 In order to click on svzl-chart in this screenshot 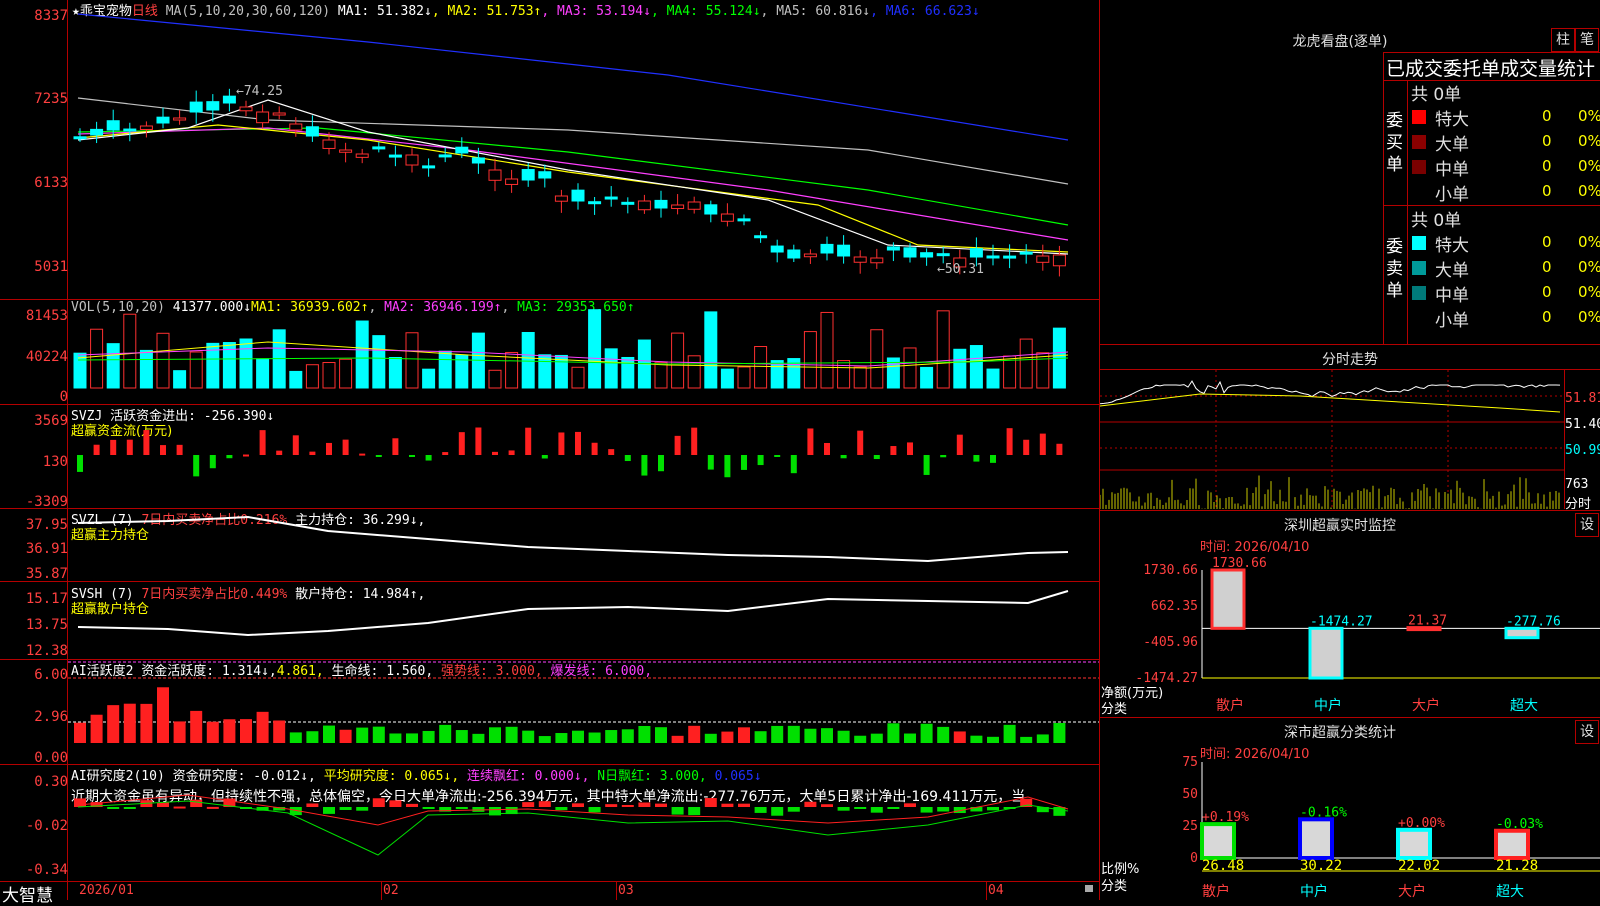, I will do `click(583, 545)`.